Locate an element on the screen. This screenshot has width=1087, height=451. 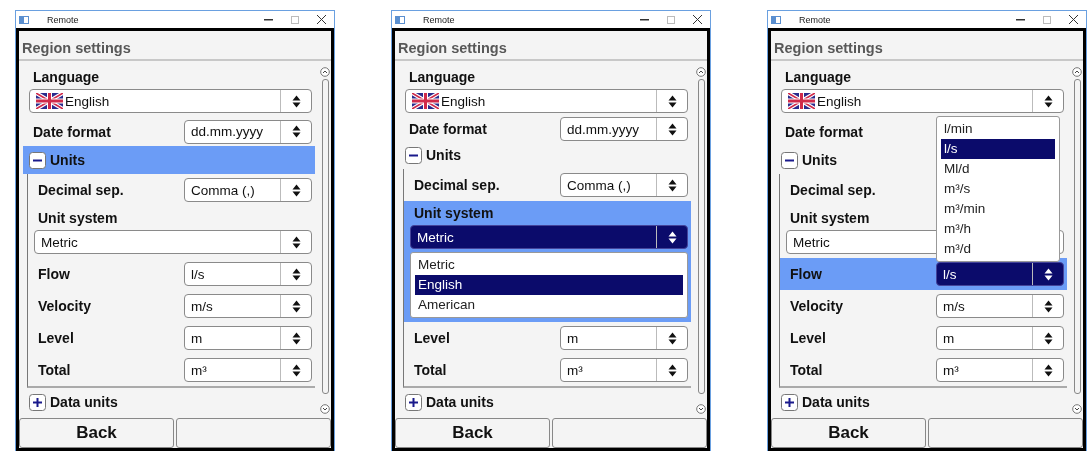
dropdown-option: m³/min is located at coordinates (998, 209).